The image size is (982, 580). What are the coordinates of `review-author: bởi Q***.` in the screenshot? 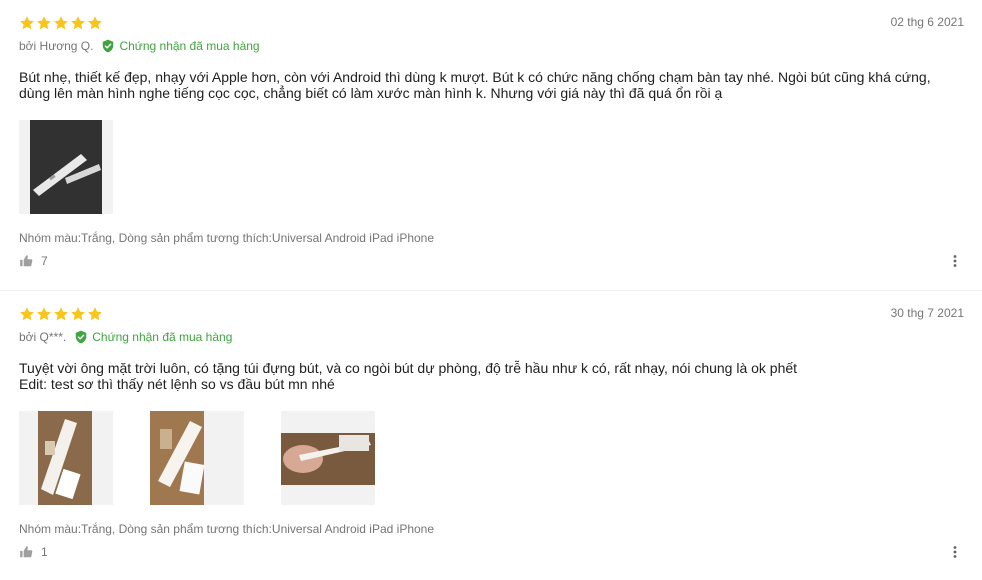 It's located at (43, 337).